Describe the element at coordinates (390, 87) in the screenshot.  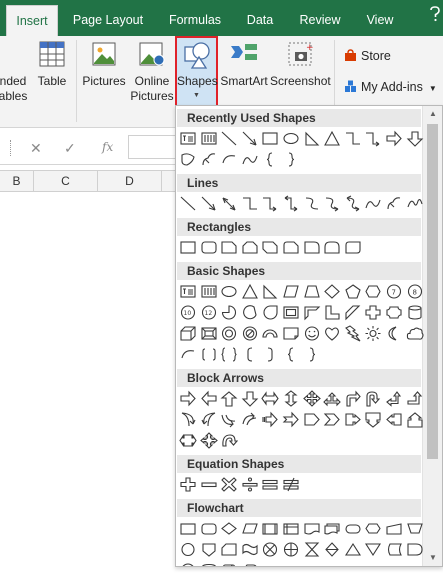
I see `my-addins-button: My Add-ins ▼` at that location.